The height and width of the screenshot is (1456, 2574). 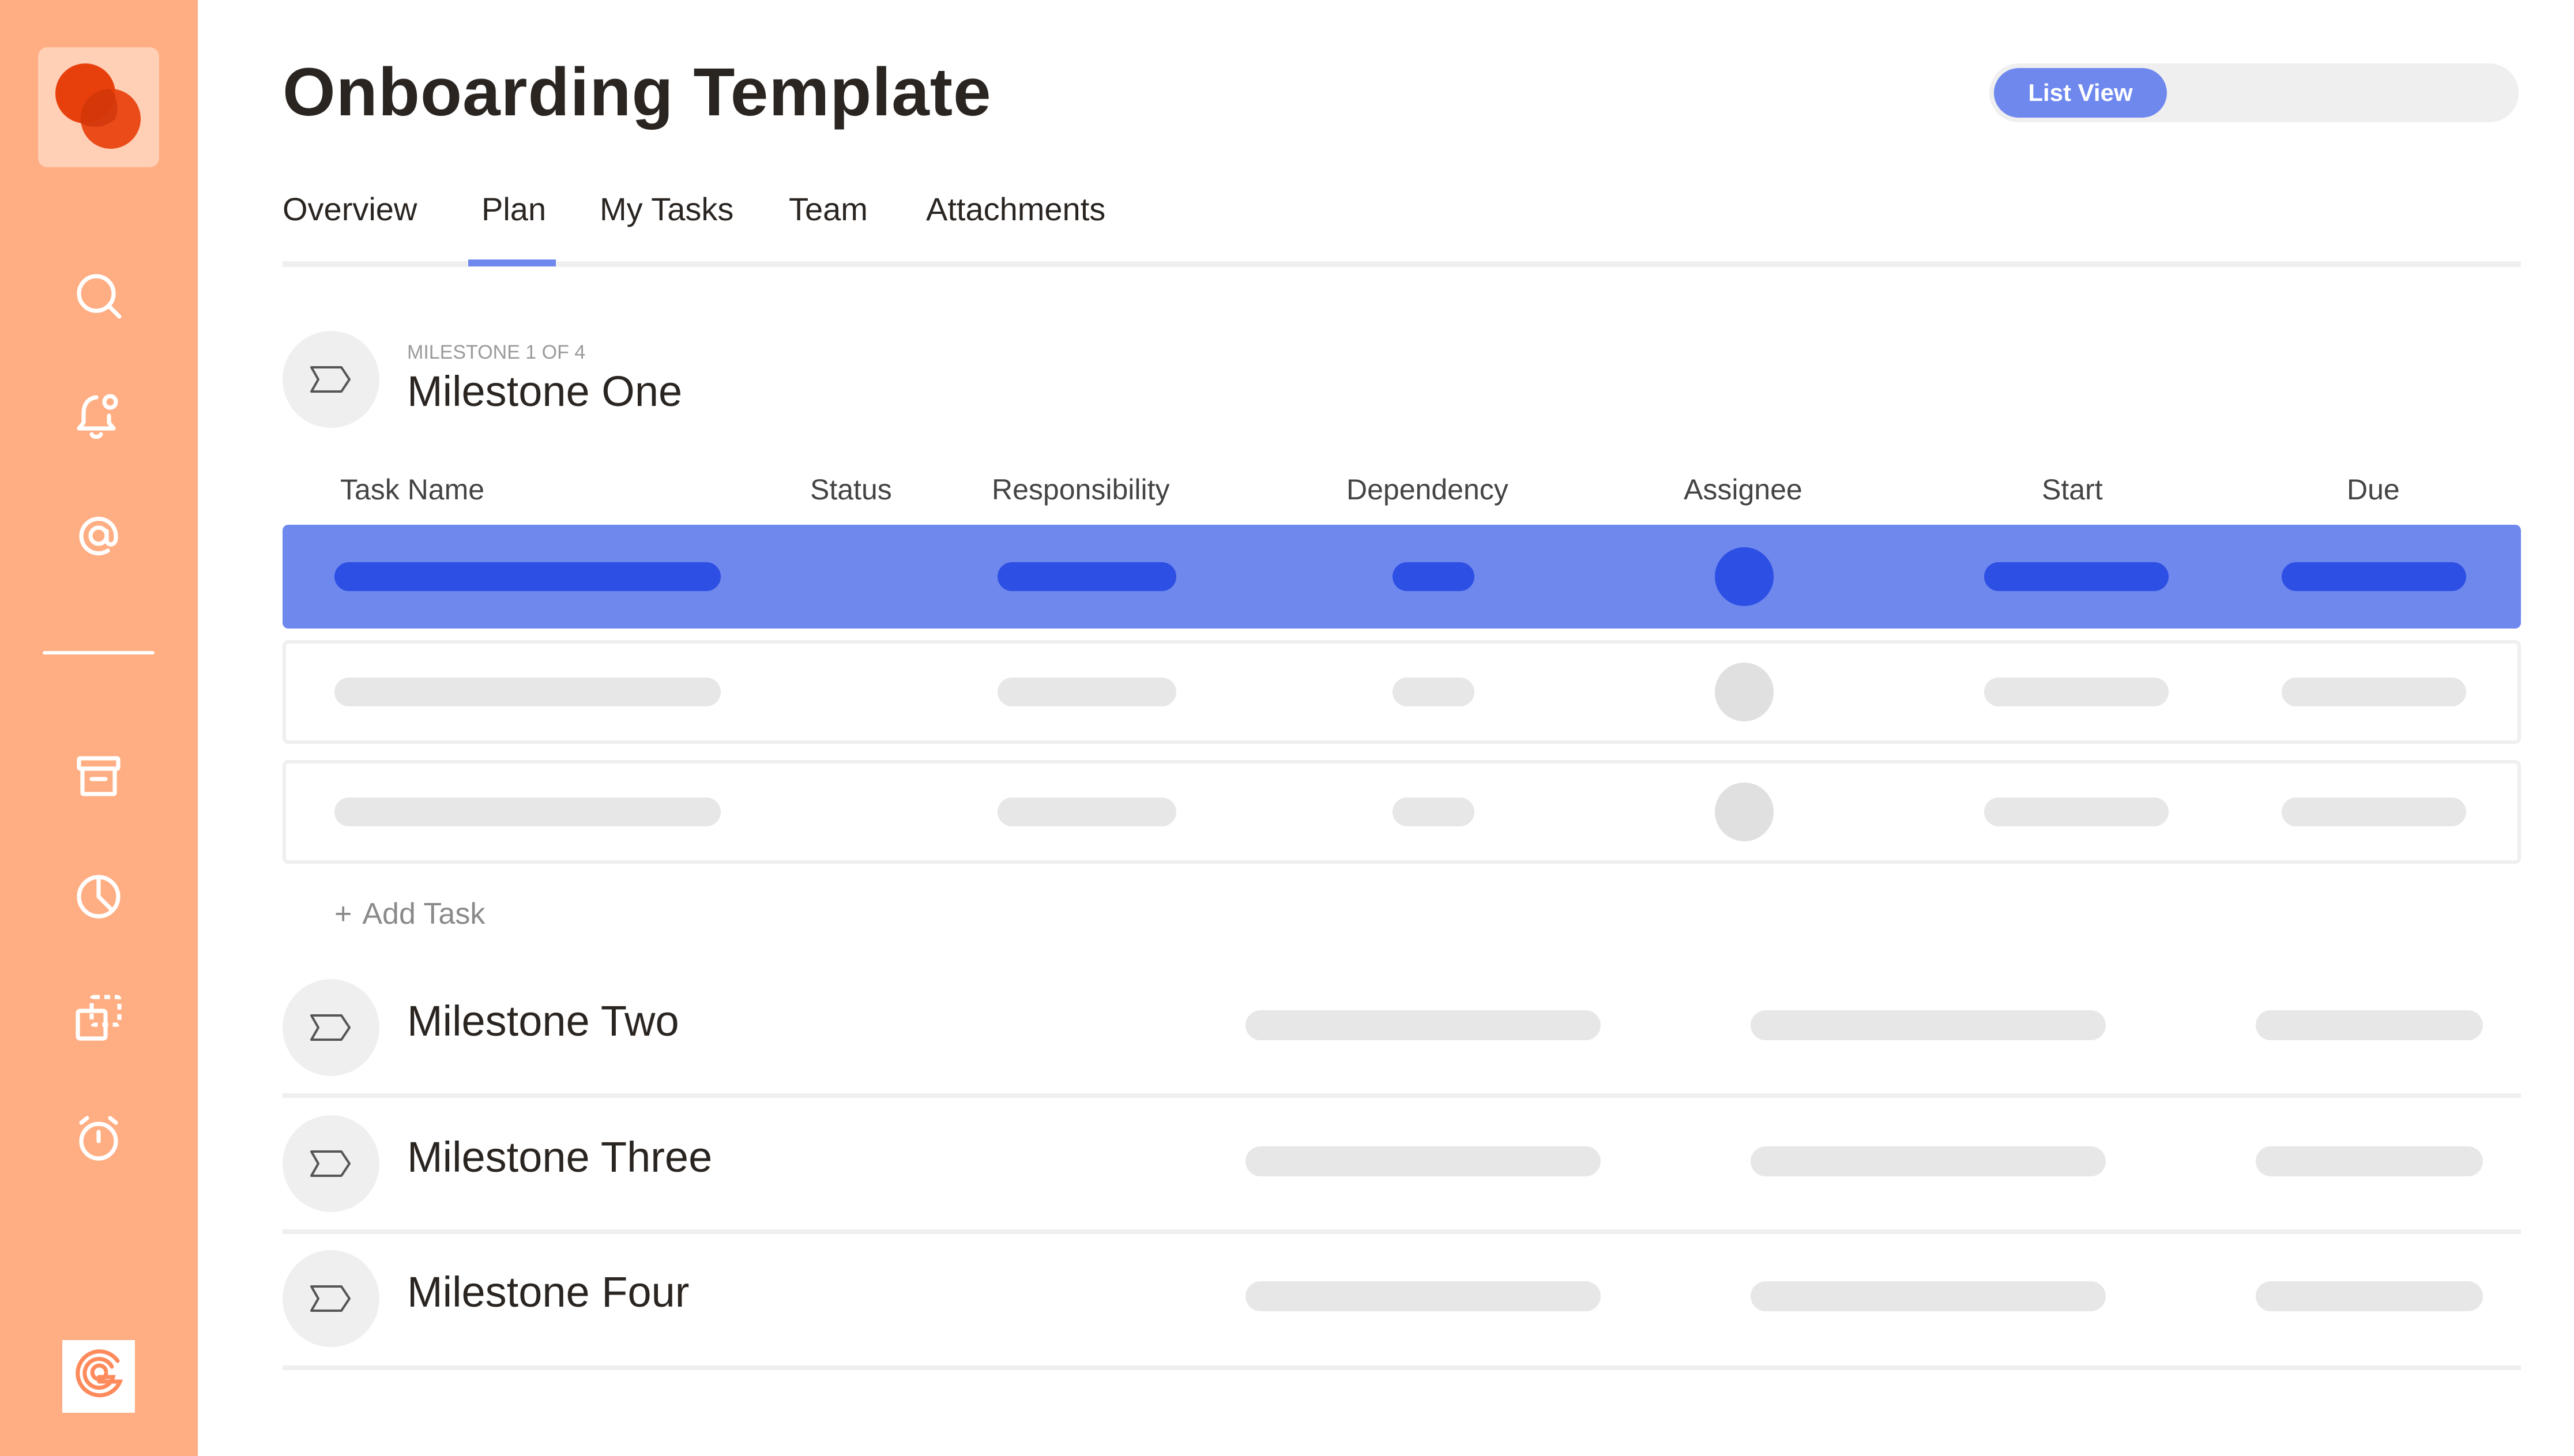 What do you see at coordinates (343, 914) in the screenshot?
I see `plus-icon: +` at bounding box center [343, 914].